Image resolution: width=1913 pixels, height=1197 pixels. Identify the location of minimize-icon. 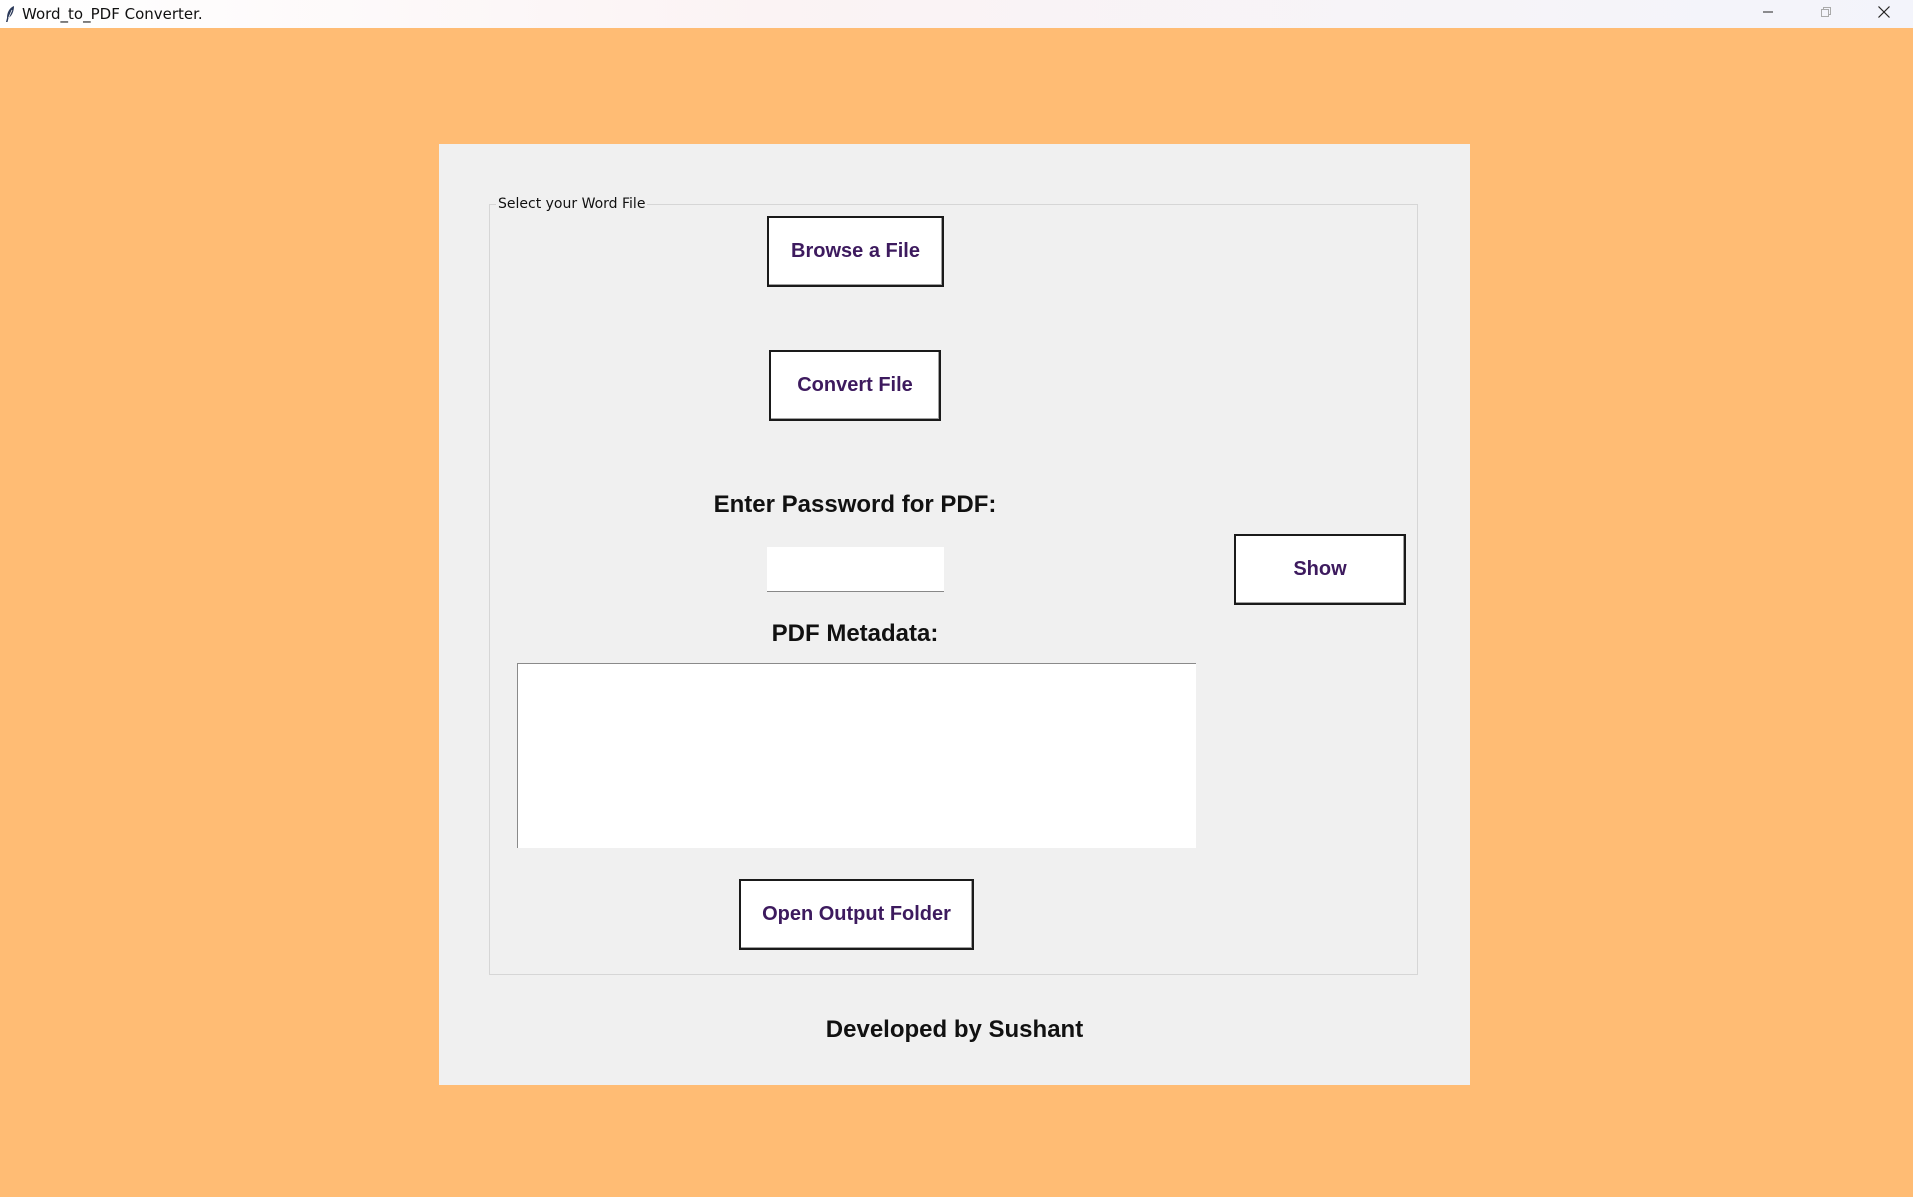
(1768, 14).